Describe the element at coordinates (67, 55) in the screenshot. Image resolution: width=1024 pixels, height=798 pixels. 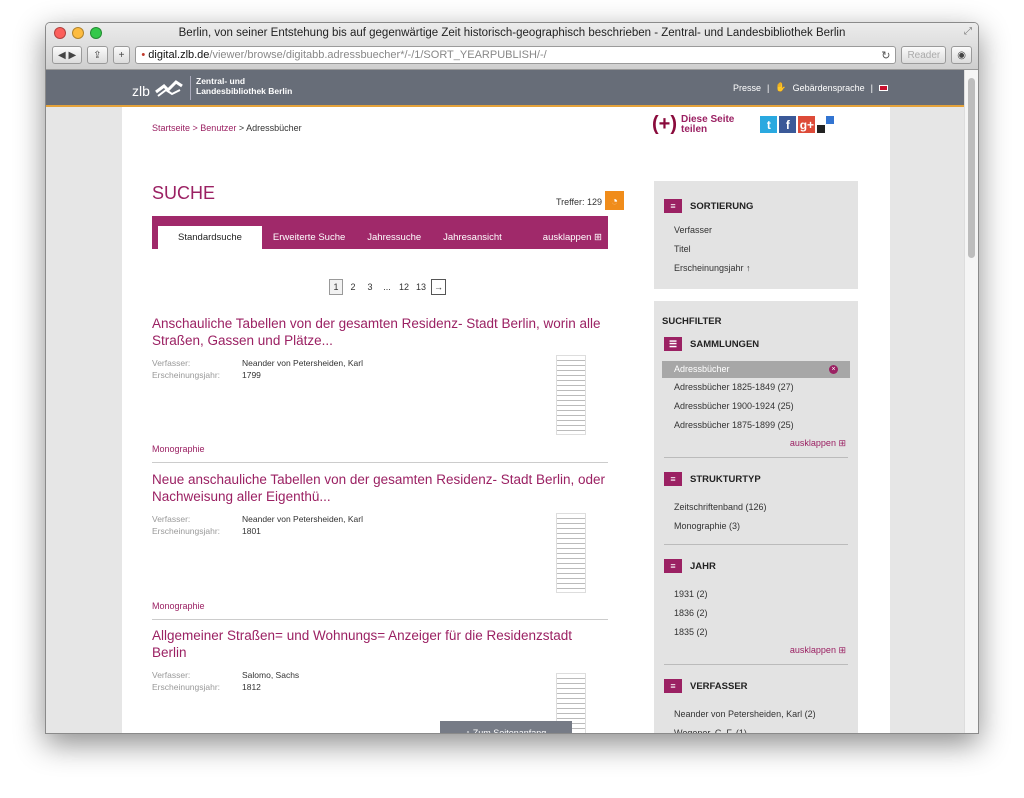
I see `back-forward-buttons: ◀ ▶` at that location.